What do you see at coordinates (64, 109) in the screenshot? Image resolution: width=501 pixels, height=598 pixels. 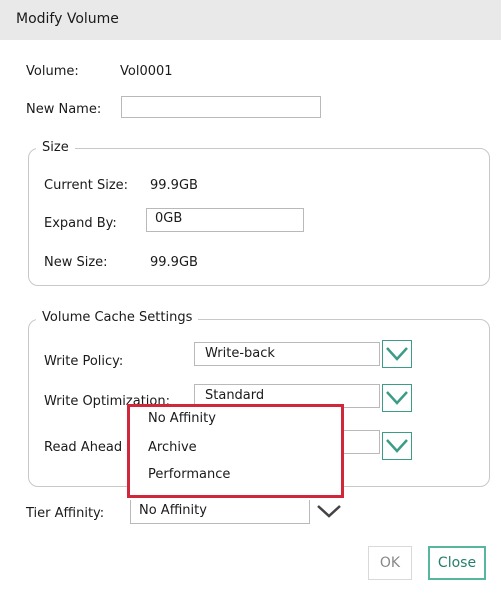 I see `new-name-label: New Name:` at bounding box center [64, 109].